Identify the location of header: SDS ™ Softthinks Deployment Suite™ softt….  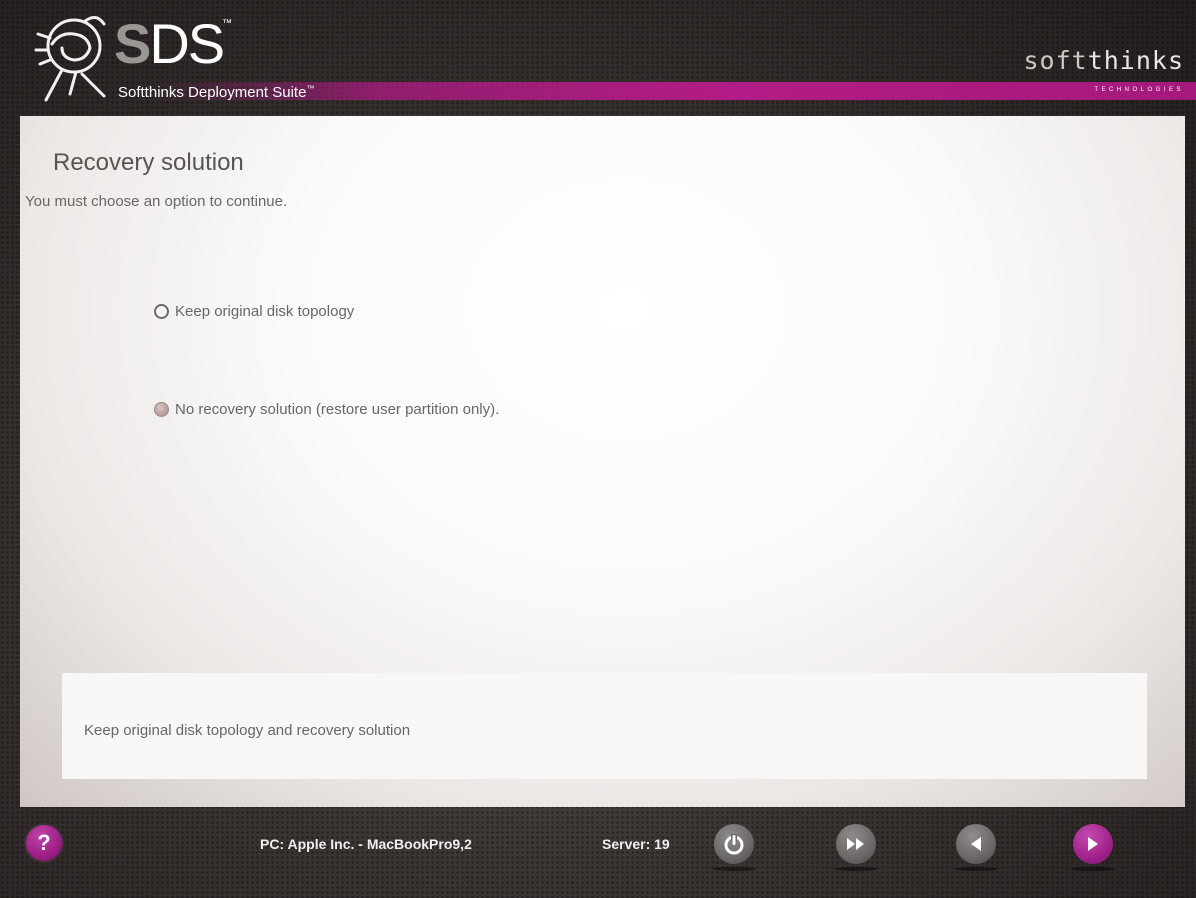
(598, 58).